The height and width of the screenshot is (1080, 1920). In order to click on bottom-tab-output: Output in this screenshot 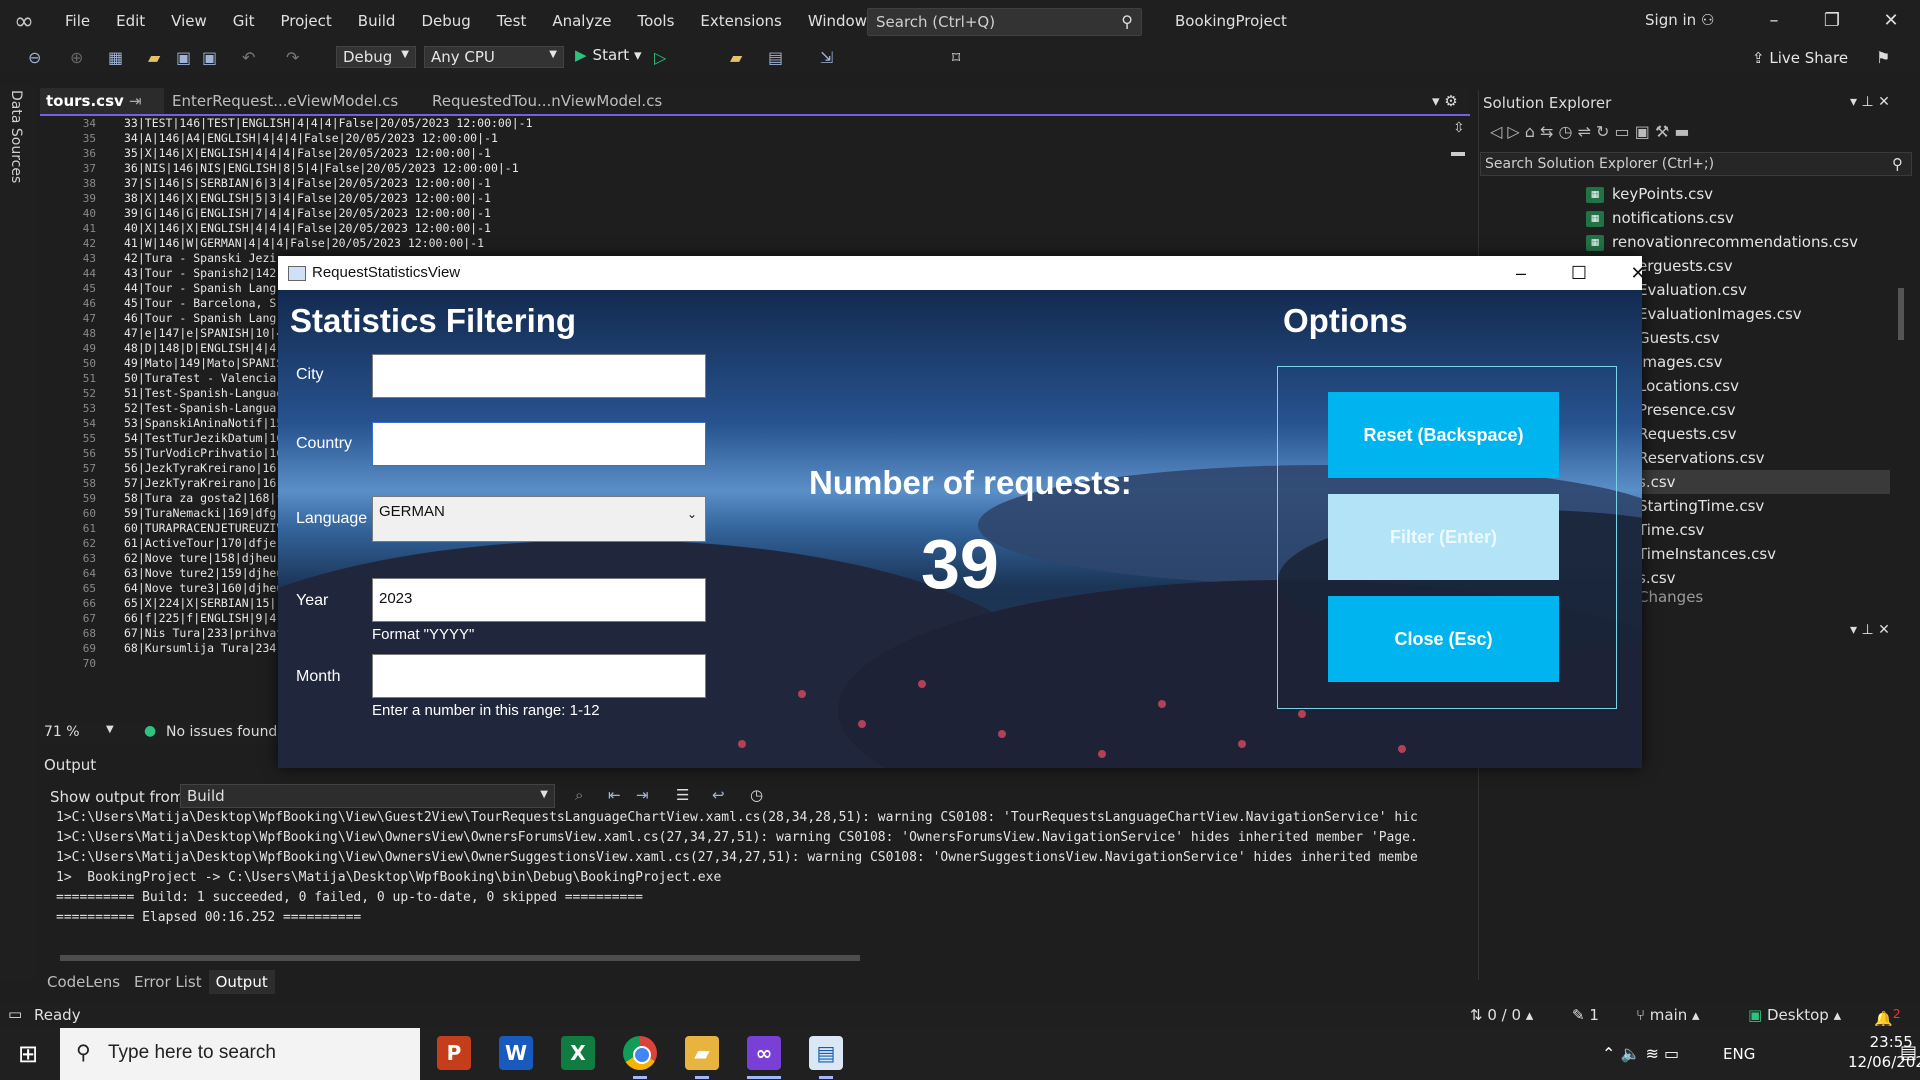, I will do `click(241, 982)`.